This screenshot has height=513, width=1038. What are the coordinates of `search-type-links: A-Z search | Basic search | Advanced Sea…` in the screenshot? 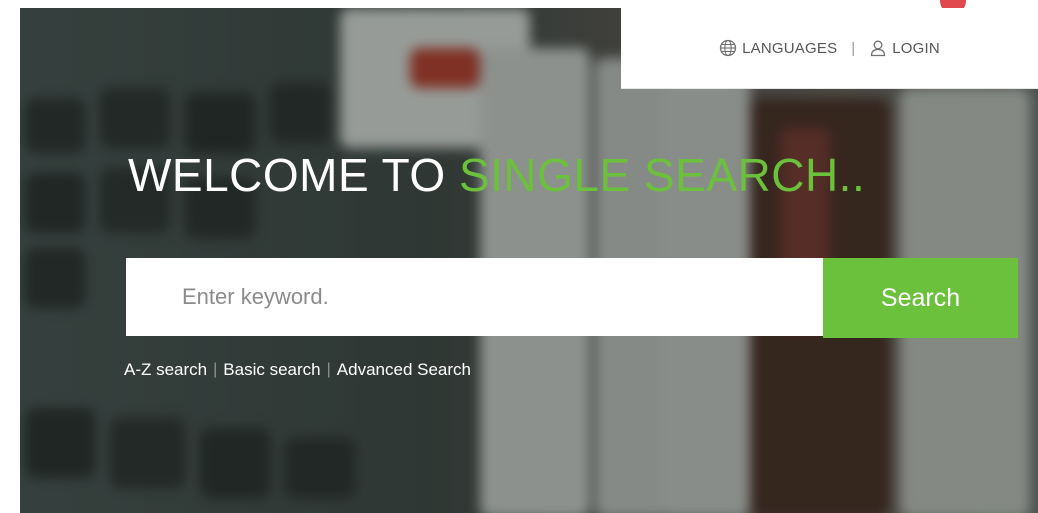 It's located at (297, 370).